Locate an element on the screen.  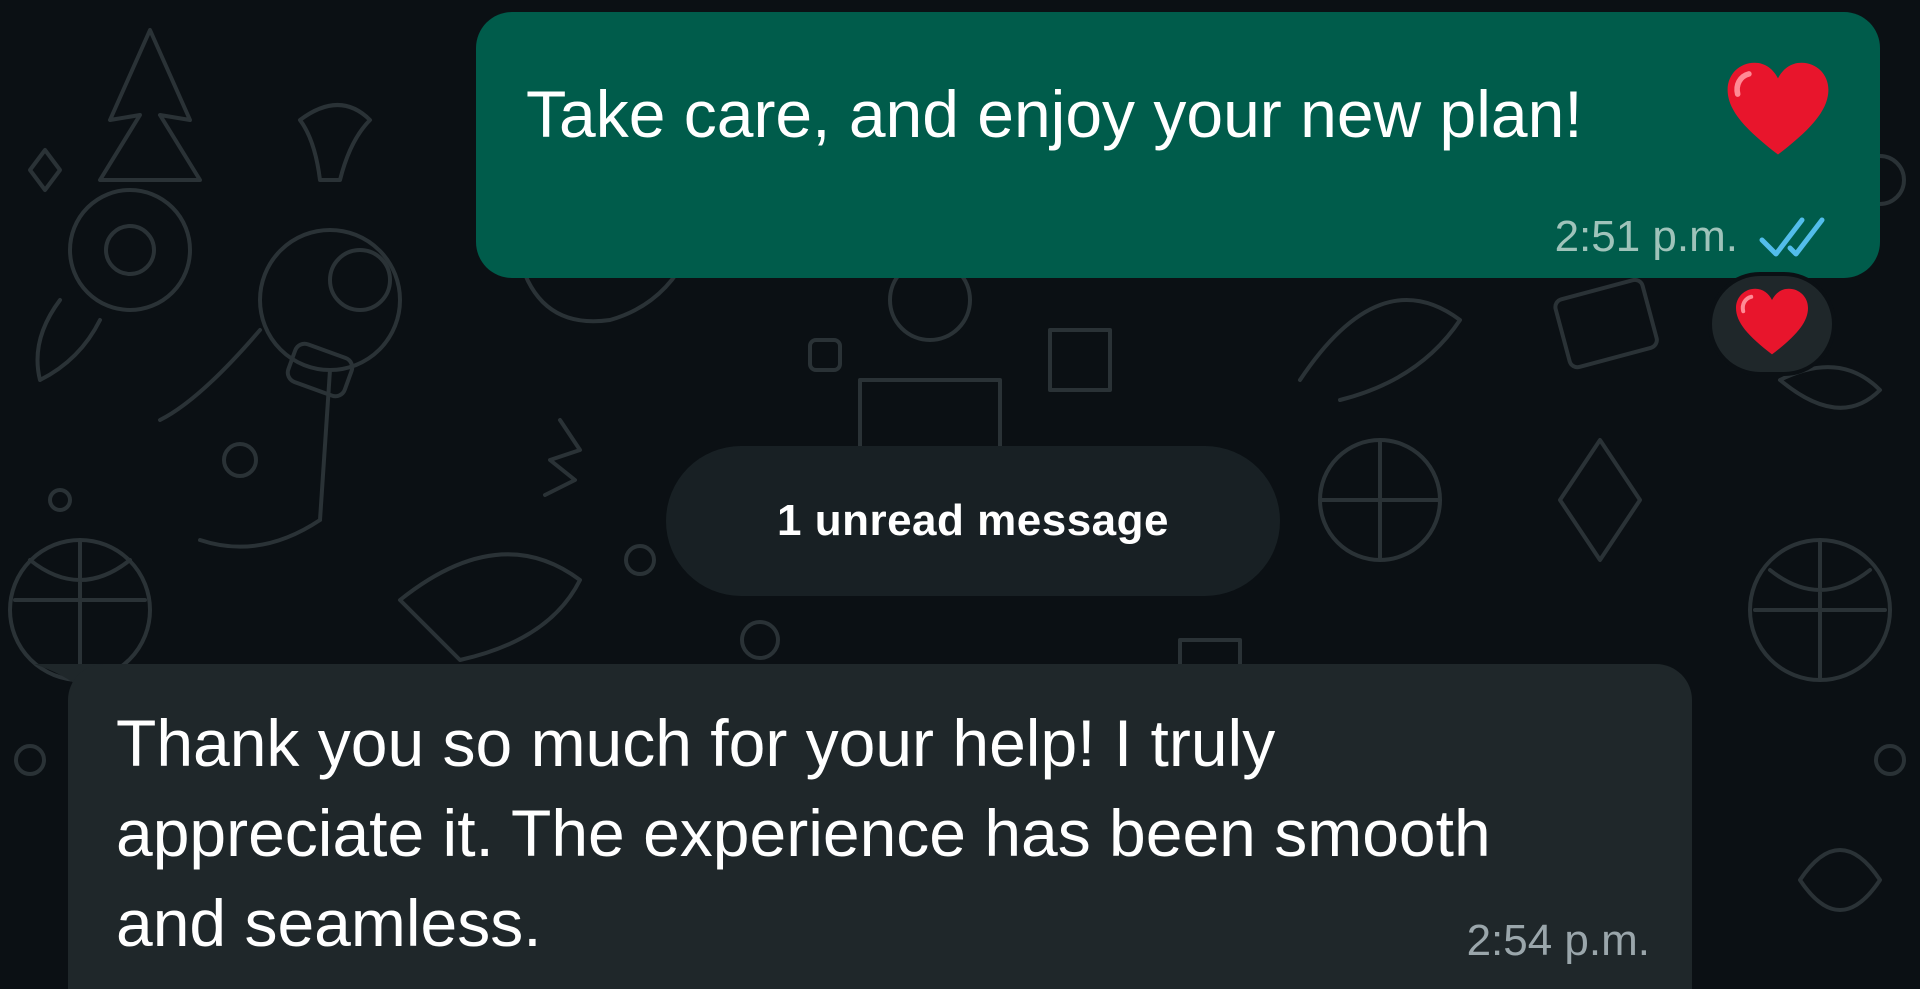
message-reaction is located at coordinates (1772, 324).